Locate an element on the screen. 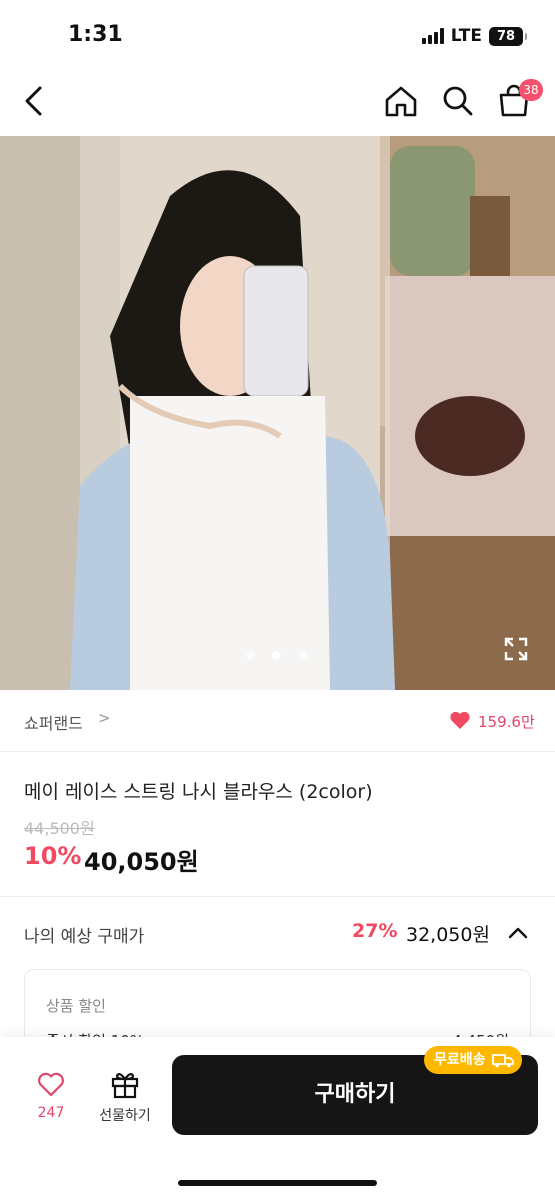 Image resolution: width=555 pixels, height=1200 pixels. status-bar: 1:31 LTE 78 is located at coordinates (277, 33).